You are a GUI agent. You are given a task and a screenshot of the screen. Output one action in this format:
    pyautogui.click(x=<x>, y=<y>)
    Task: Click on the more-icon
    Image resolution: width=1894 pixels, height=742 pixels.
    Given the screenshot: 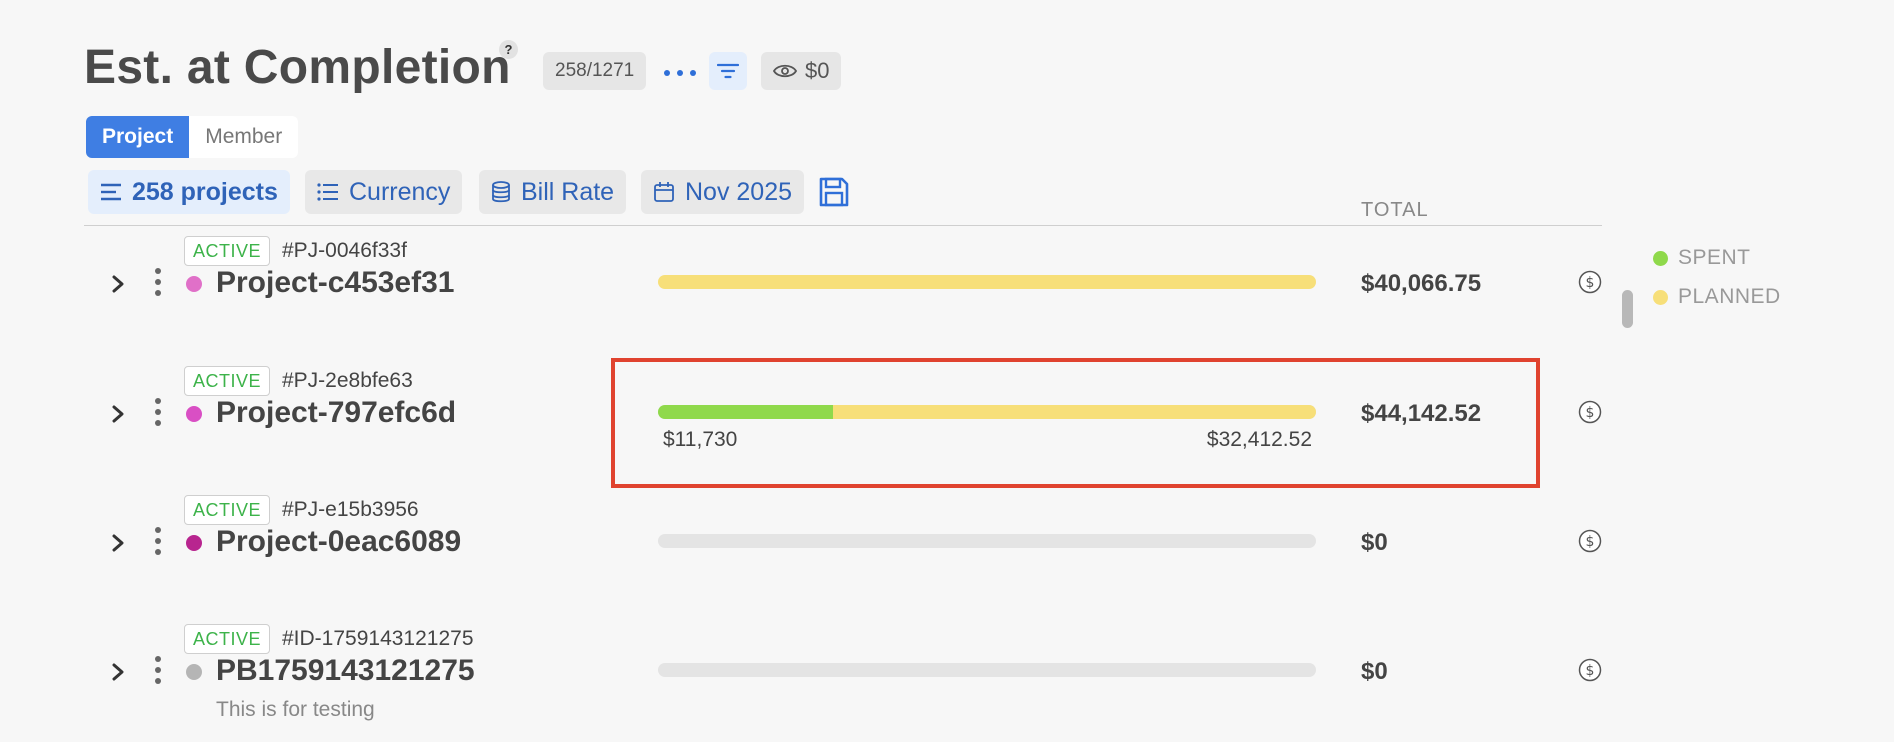 What is the action you would take?
    pyautogui.click(x=680, y=73)
    